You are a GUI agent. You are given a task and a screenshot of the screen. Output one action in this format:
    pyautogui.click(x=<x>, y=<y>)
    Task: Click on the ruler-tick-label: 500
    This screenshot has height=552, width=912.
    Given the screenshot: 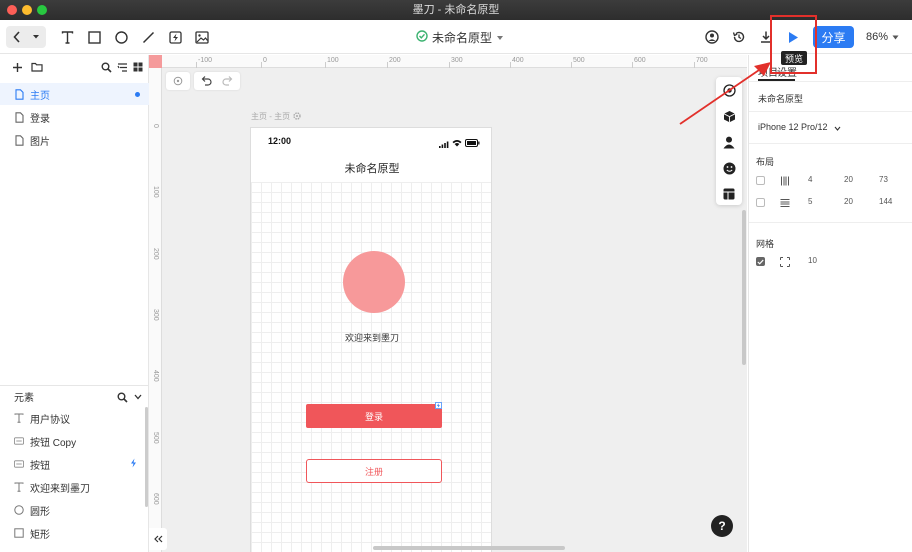 What is the action you would take?
    pyautogui.click(x=155, y=438)
    